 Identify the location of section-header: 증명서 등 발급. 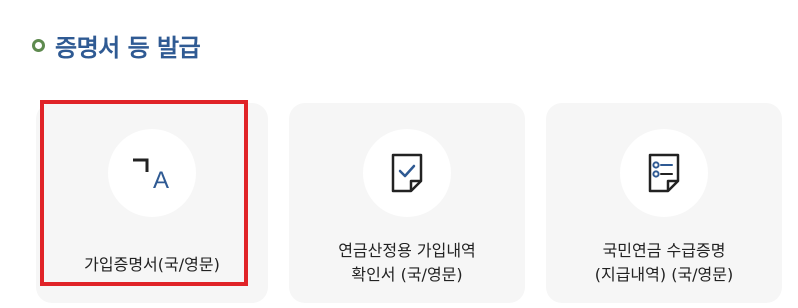
(116, 45).